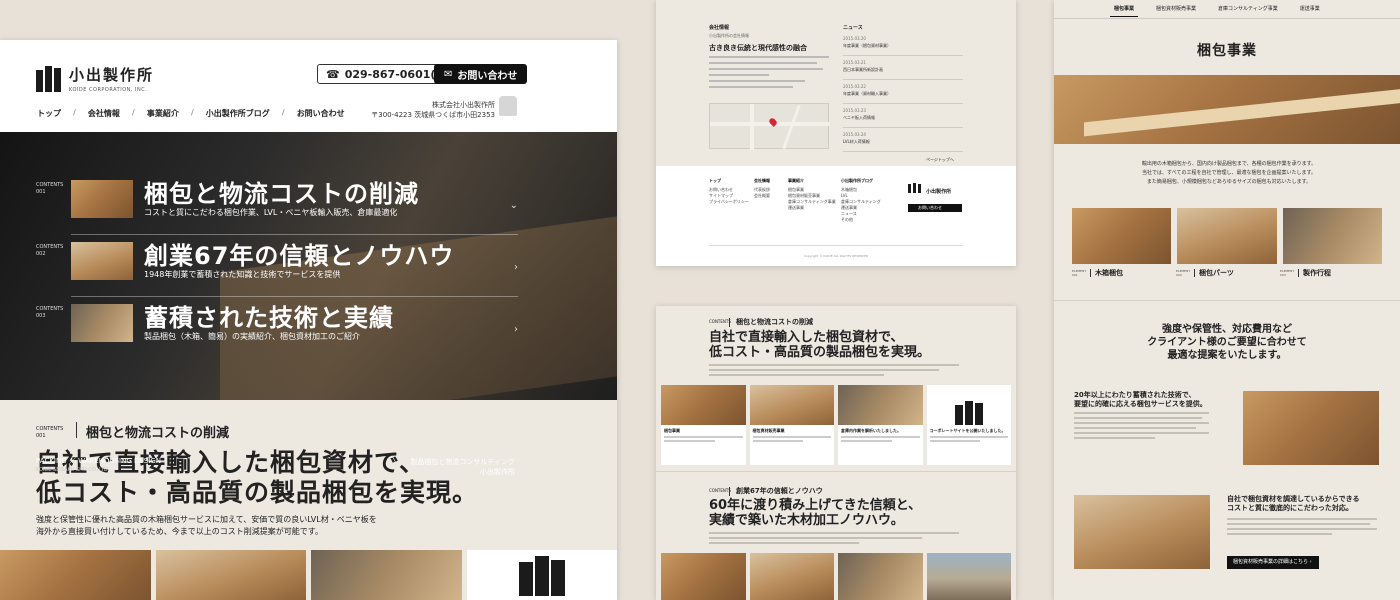  What do you see at coordinates (871, 430) in the screenshot?
I see `card-title: 倉庫内作業を解析いたしました。` at bounding box center [871, 430].